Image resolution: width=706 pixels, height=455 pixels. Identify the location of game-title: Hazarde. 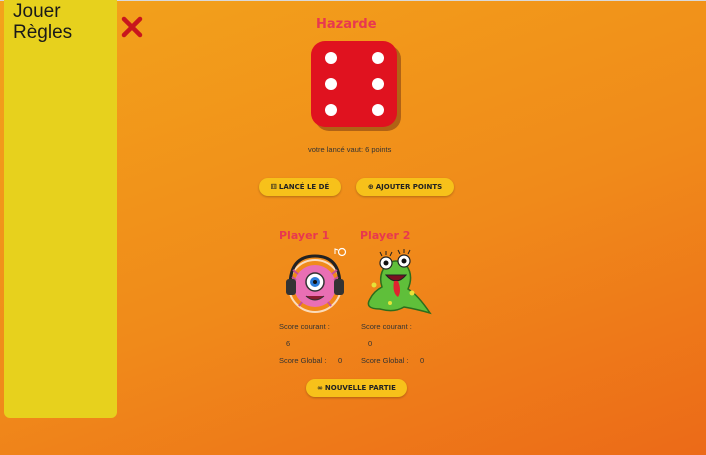
(346, 24).